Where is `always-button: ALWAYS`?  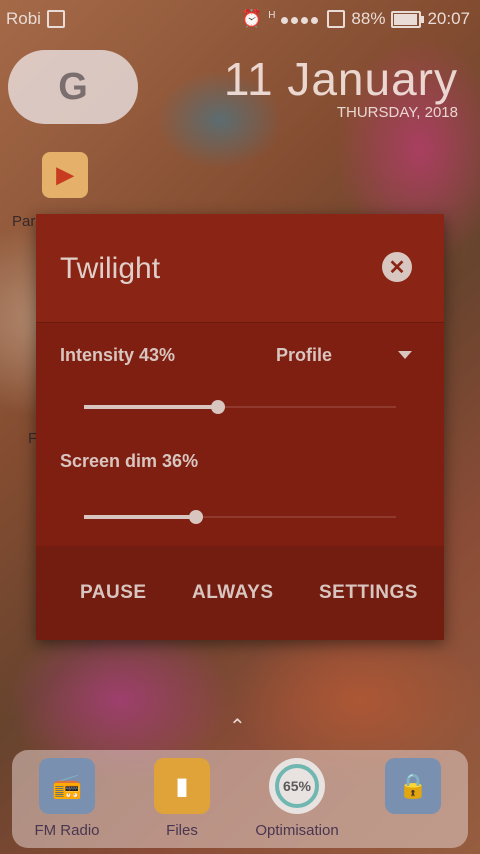
always-button: ALWAYS is located at coordinates (233, 593).